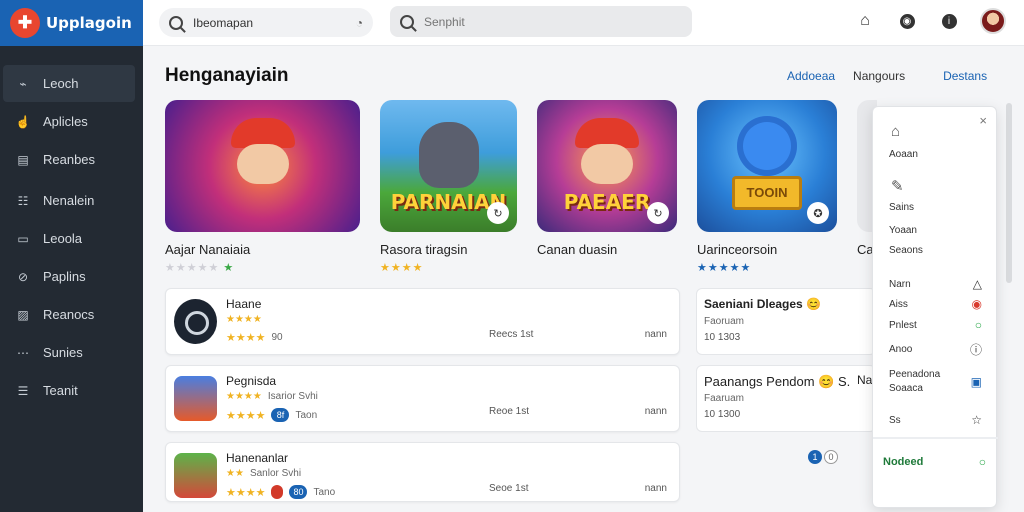 The width and height of the screenshot is (1024, 512). What do you see at coordinates (69, 159) in the screenshot?
I see `sidebar-item-reanbes: ▤ Reanbes` at bounding box center [69, 159].